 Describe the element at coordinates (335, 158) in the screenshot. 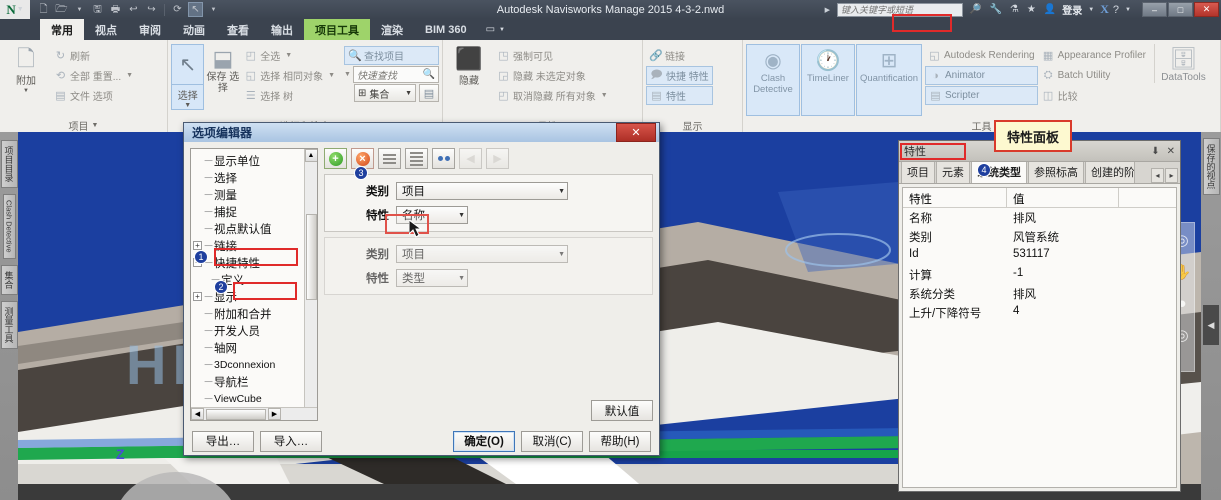

I see `add-definition-button: +` at that location.